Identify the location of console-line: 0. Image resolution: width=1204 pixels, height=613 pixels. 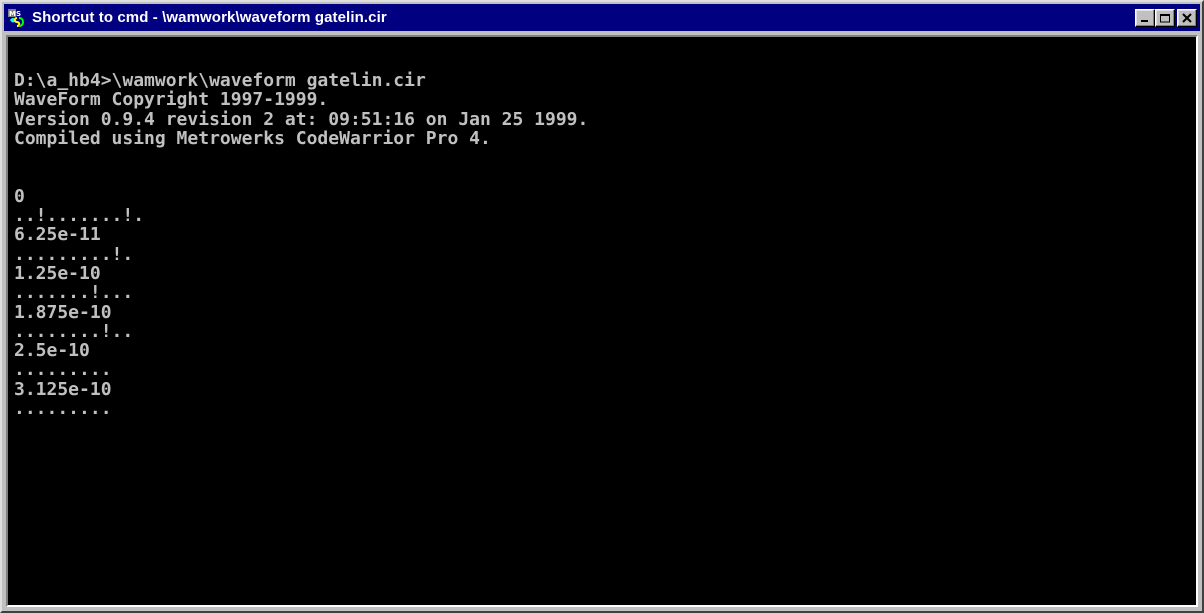
(19, 196).